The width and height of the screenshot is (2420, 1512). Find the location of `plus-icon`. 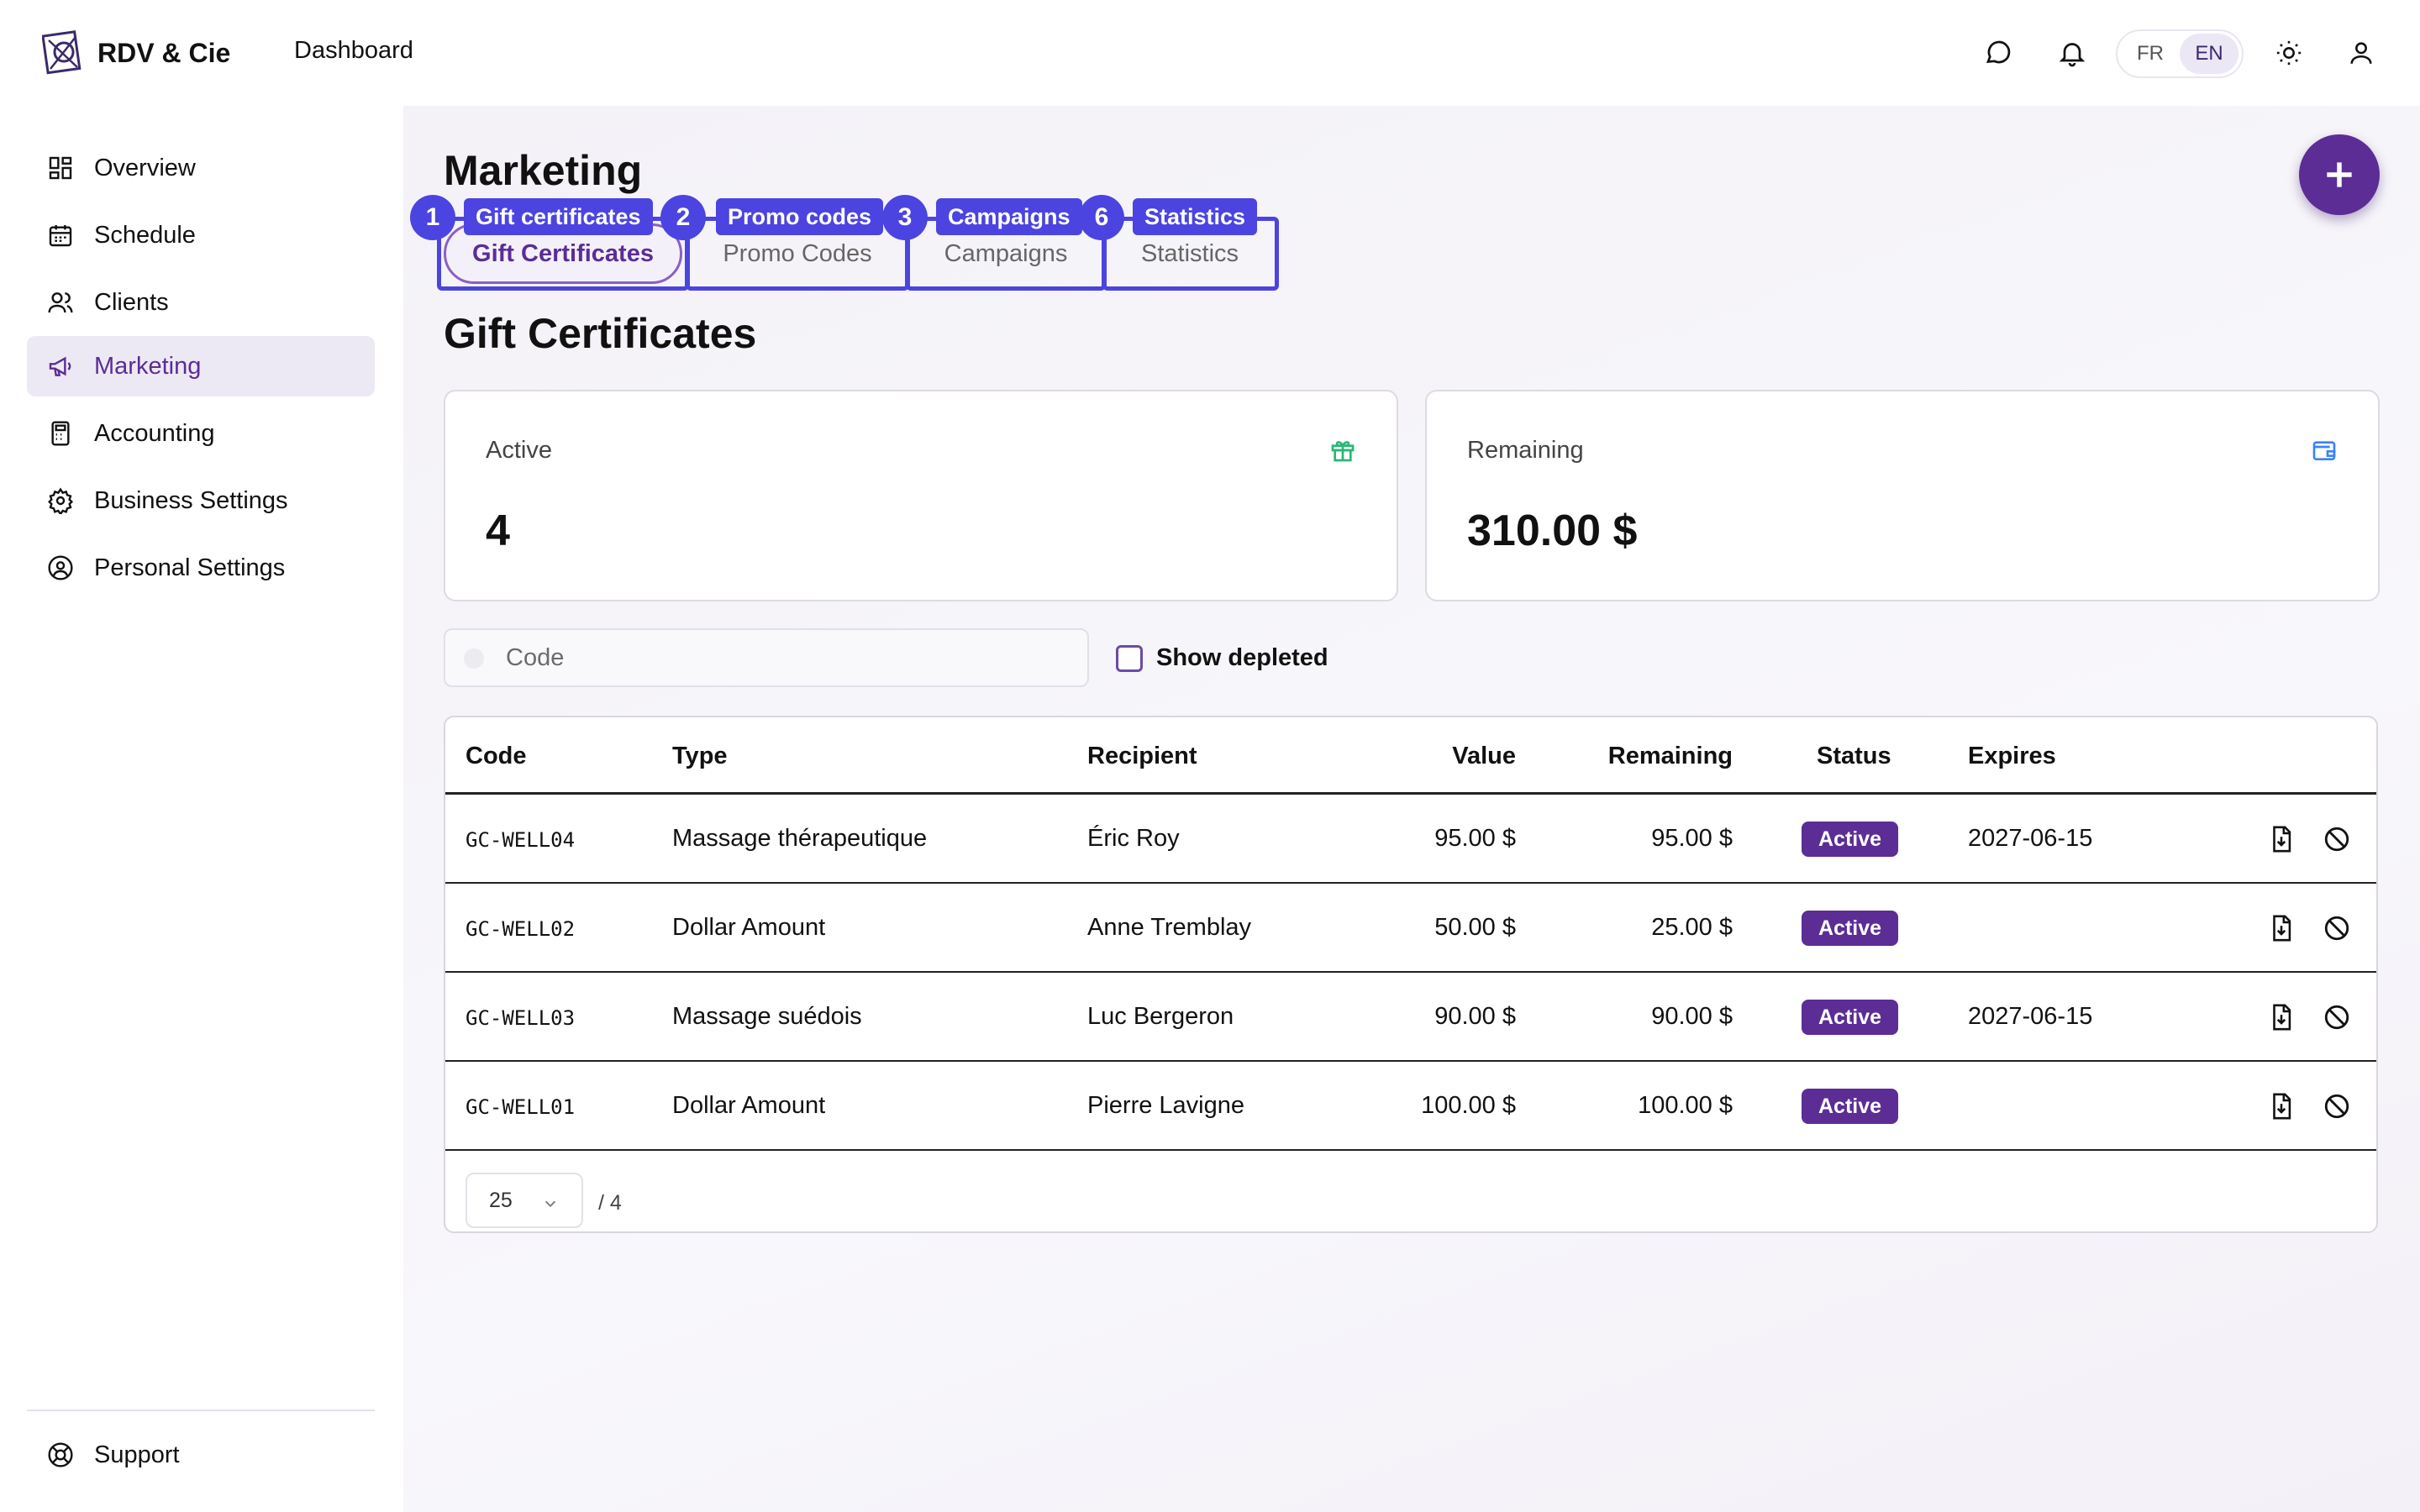

plus-icon is located at coordinates (2339, 174).